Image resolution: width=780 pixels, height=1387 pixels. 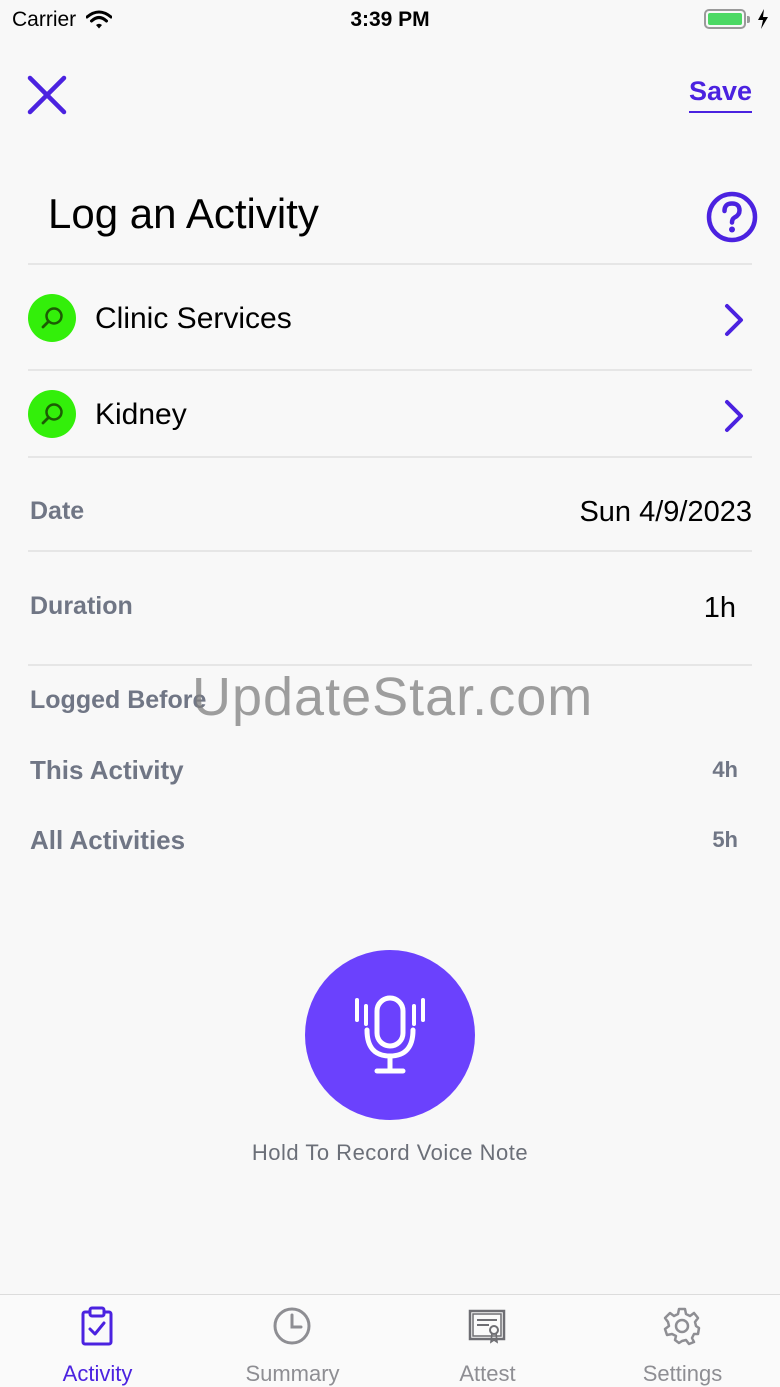 I want to click on certificate-icon, so click(x=487, y=1326).